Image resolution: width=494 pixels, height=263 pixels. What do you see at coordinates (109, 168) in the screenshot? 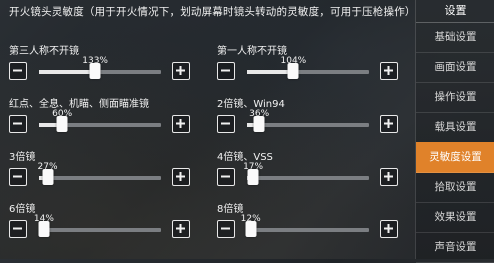
I see `sensitivity-slider-row: 3倍镜 27%` at bounding box center [109, 168].